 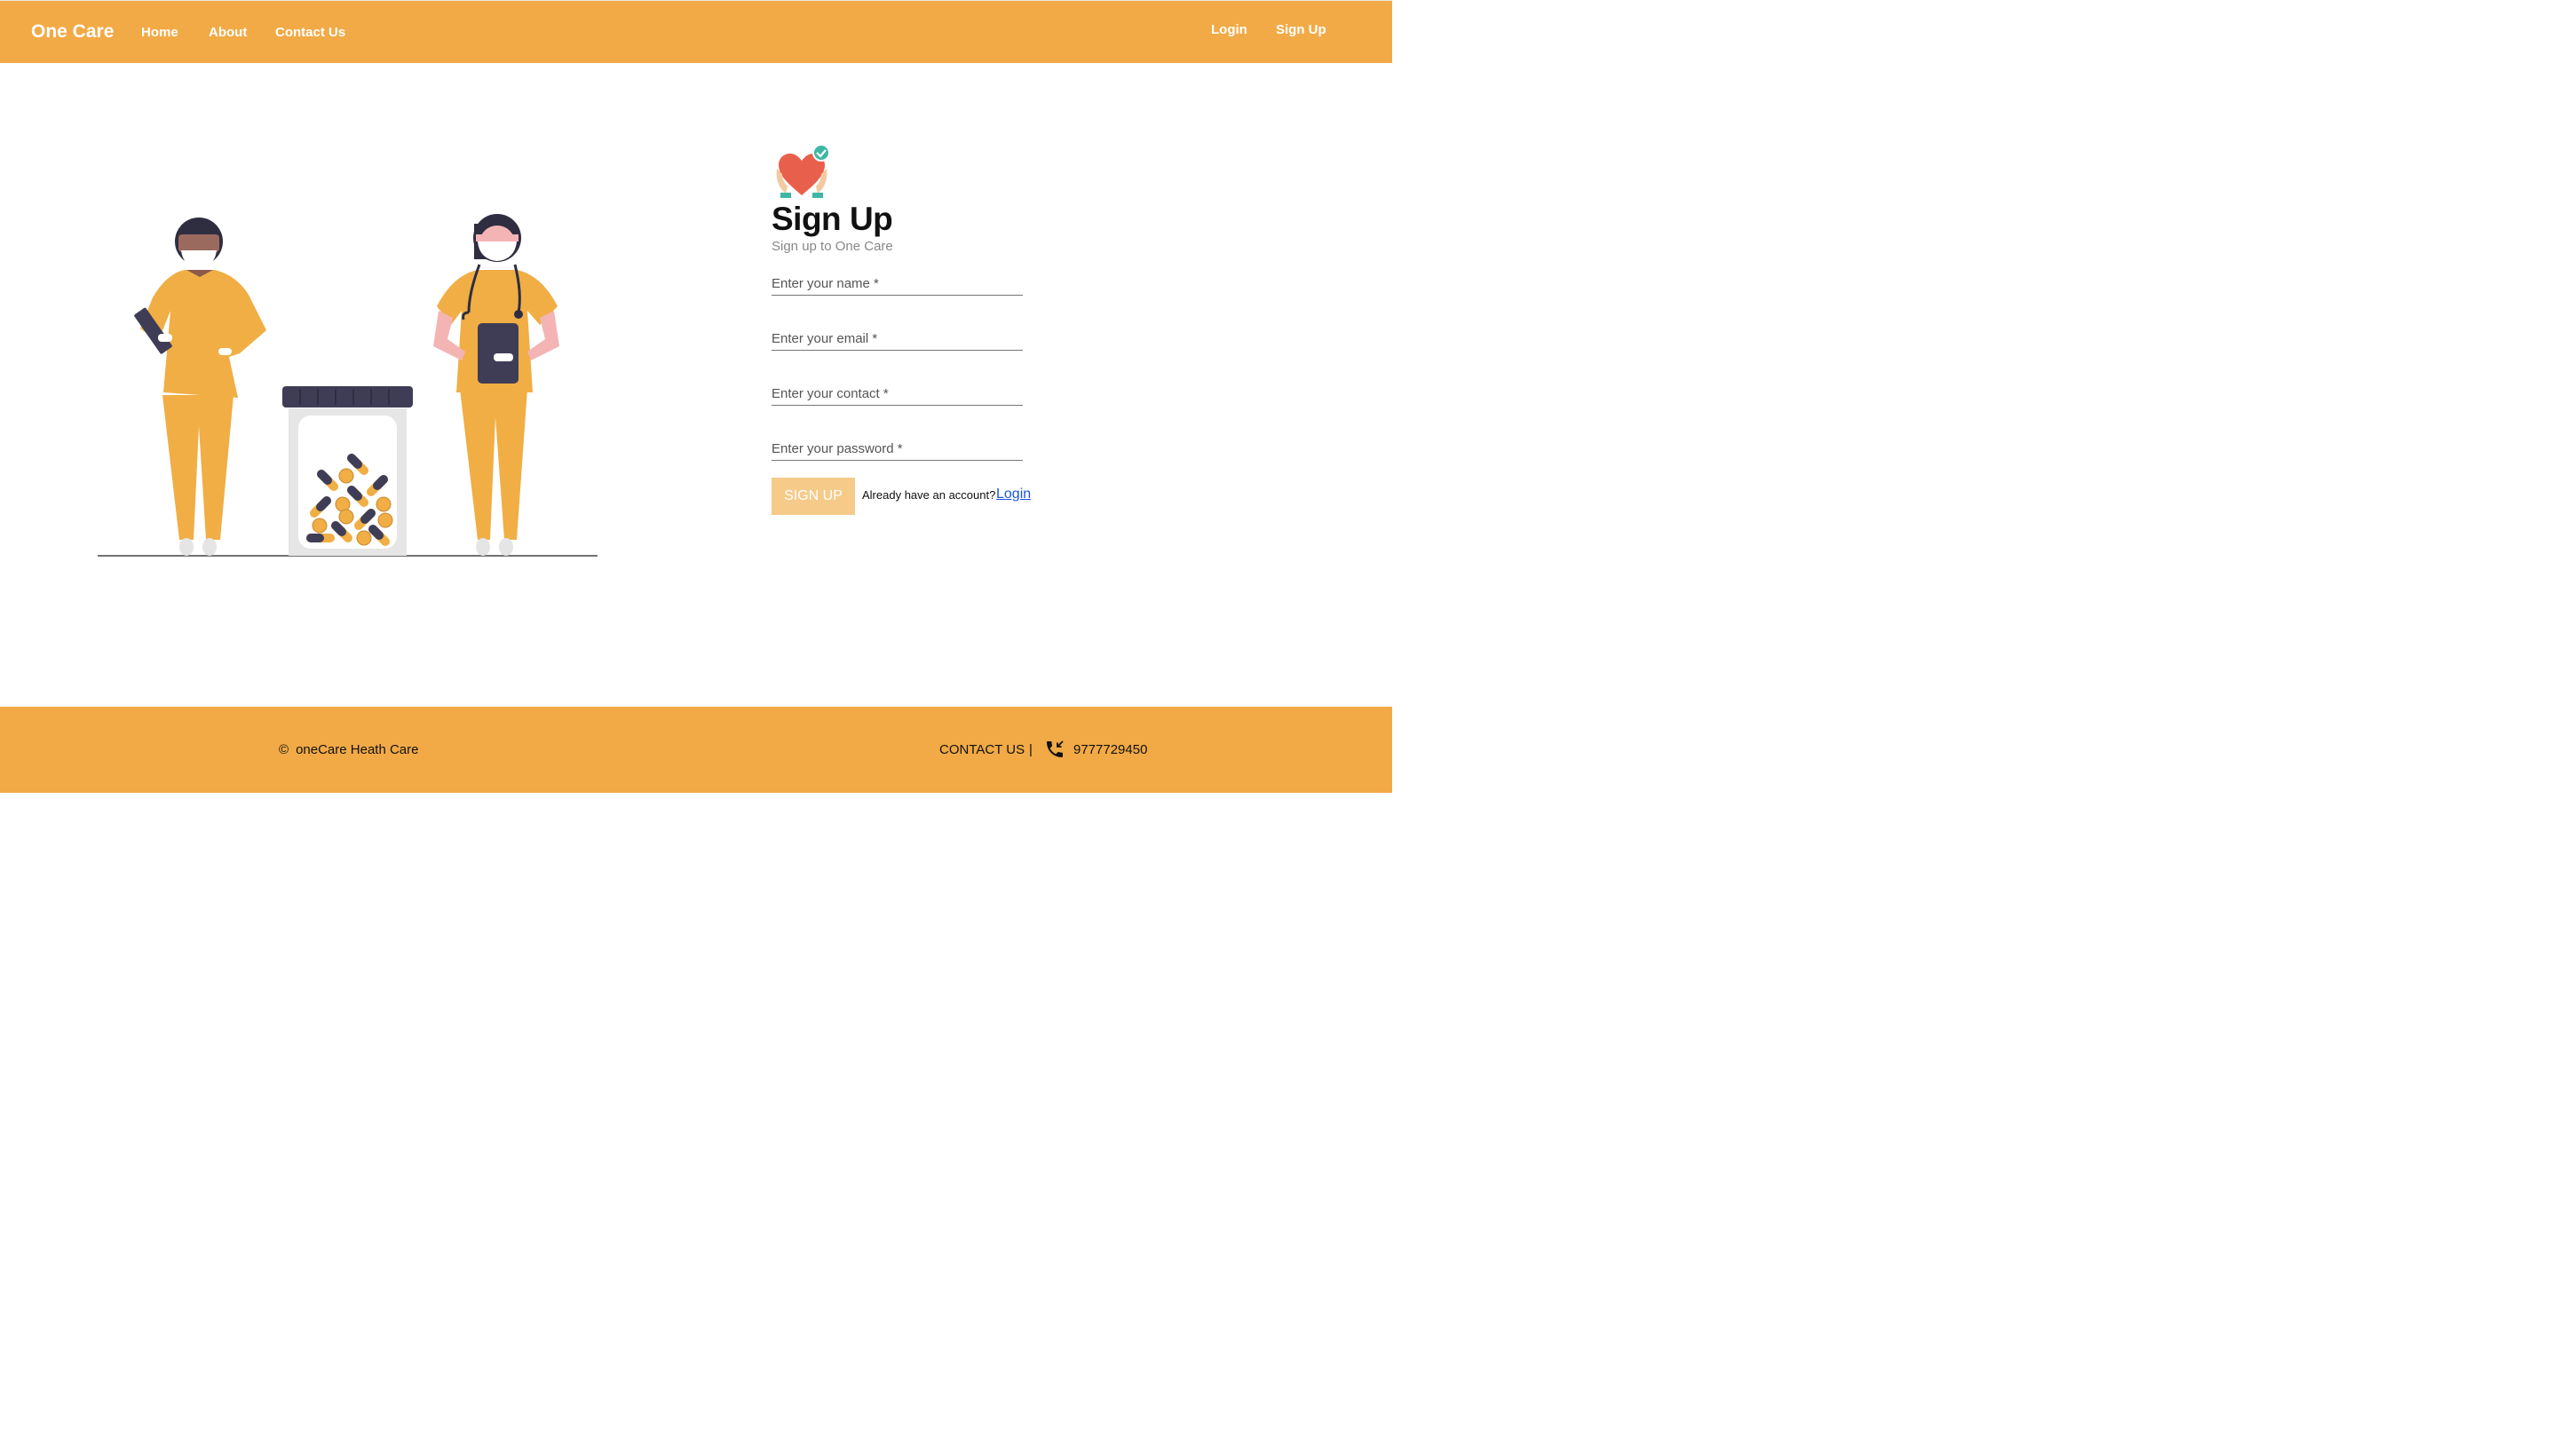 What do you see at coordinates (832, 219) in the screenshot?
I see `signup-title: Sign Up` at bounding box center [832, 219].